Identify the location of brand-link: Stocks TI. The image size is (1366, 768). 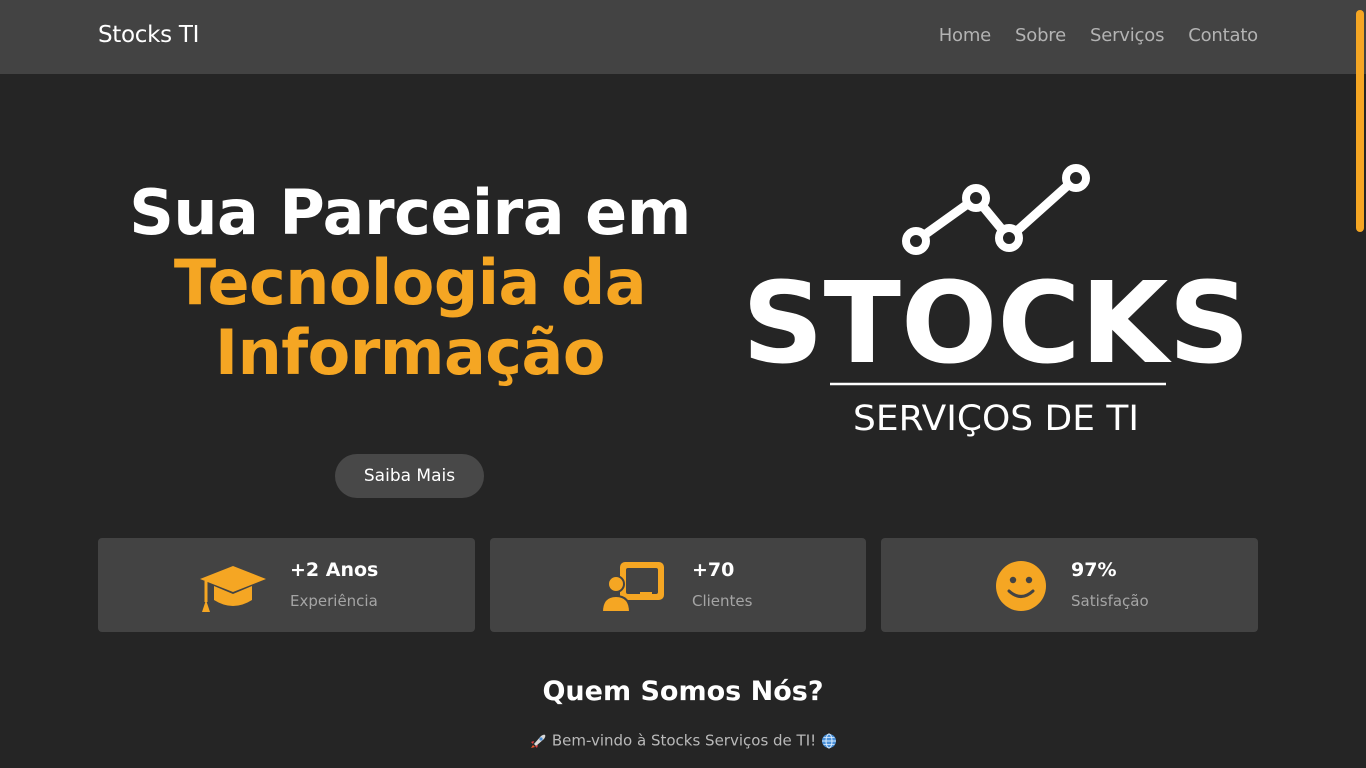
(148, 35).